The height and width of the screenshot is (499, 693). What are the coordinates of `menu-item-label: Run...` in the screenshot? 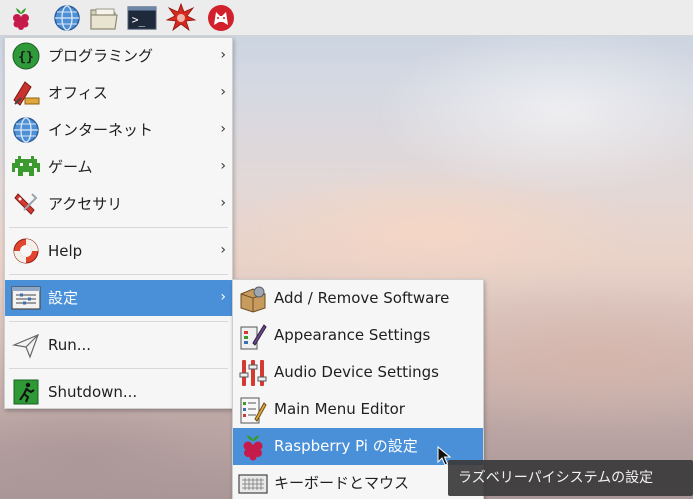 It's located at (70, 345).